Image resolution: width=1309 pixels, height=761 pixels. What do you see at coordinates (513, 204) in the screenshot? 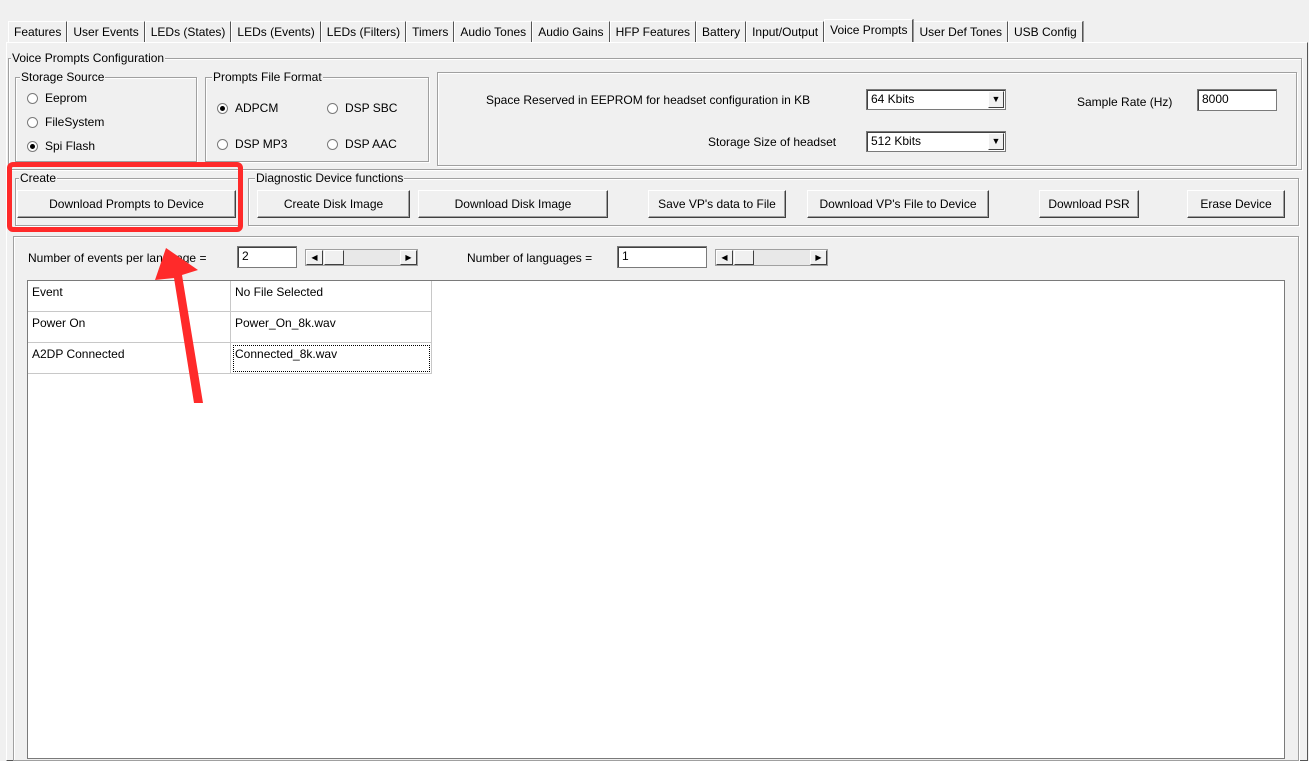
I see `download-disk-image-button: Download Disk Image` at bounding box center [513, 204].